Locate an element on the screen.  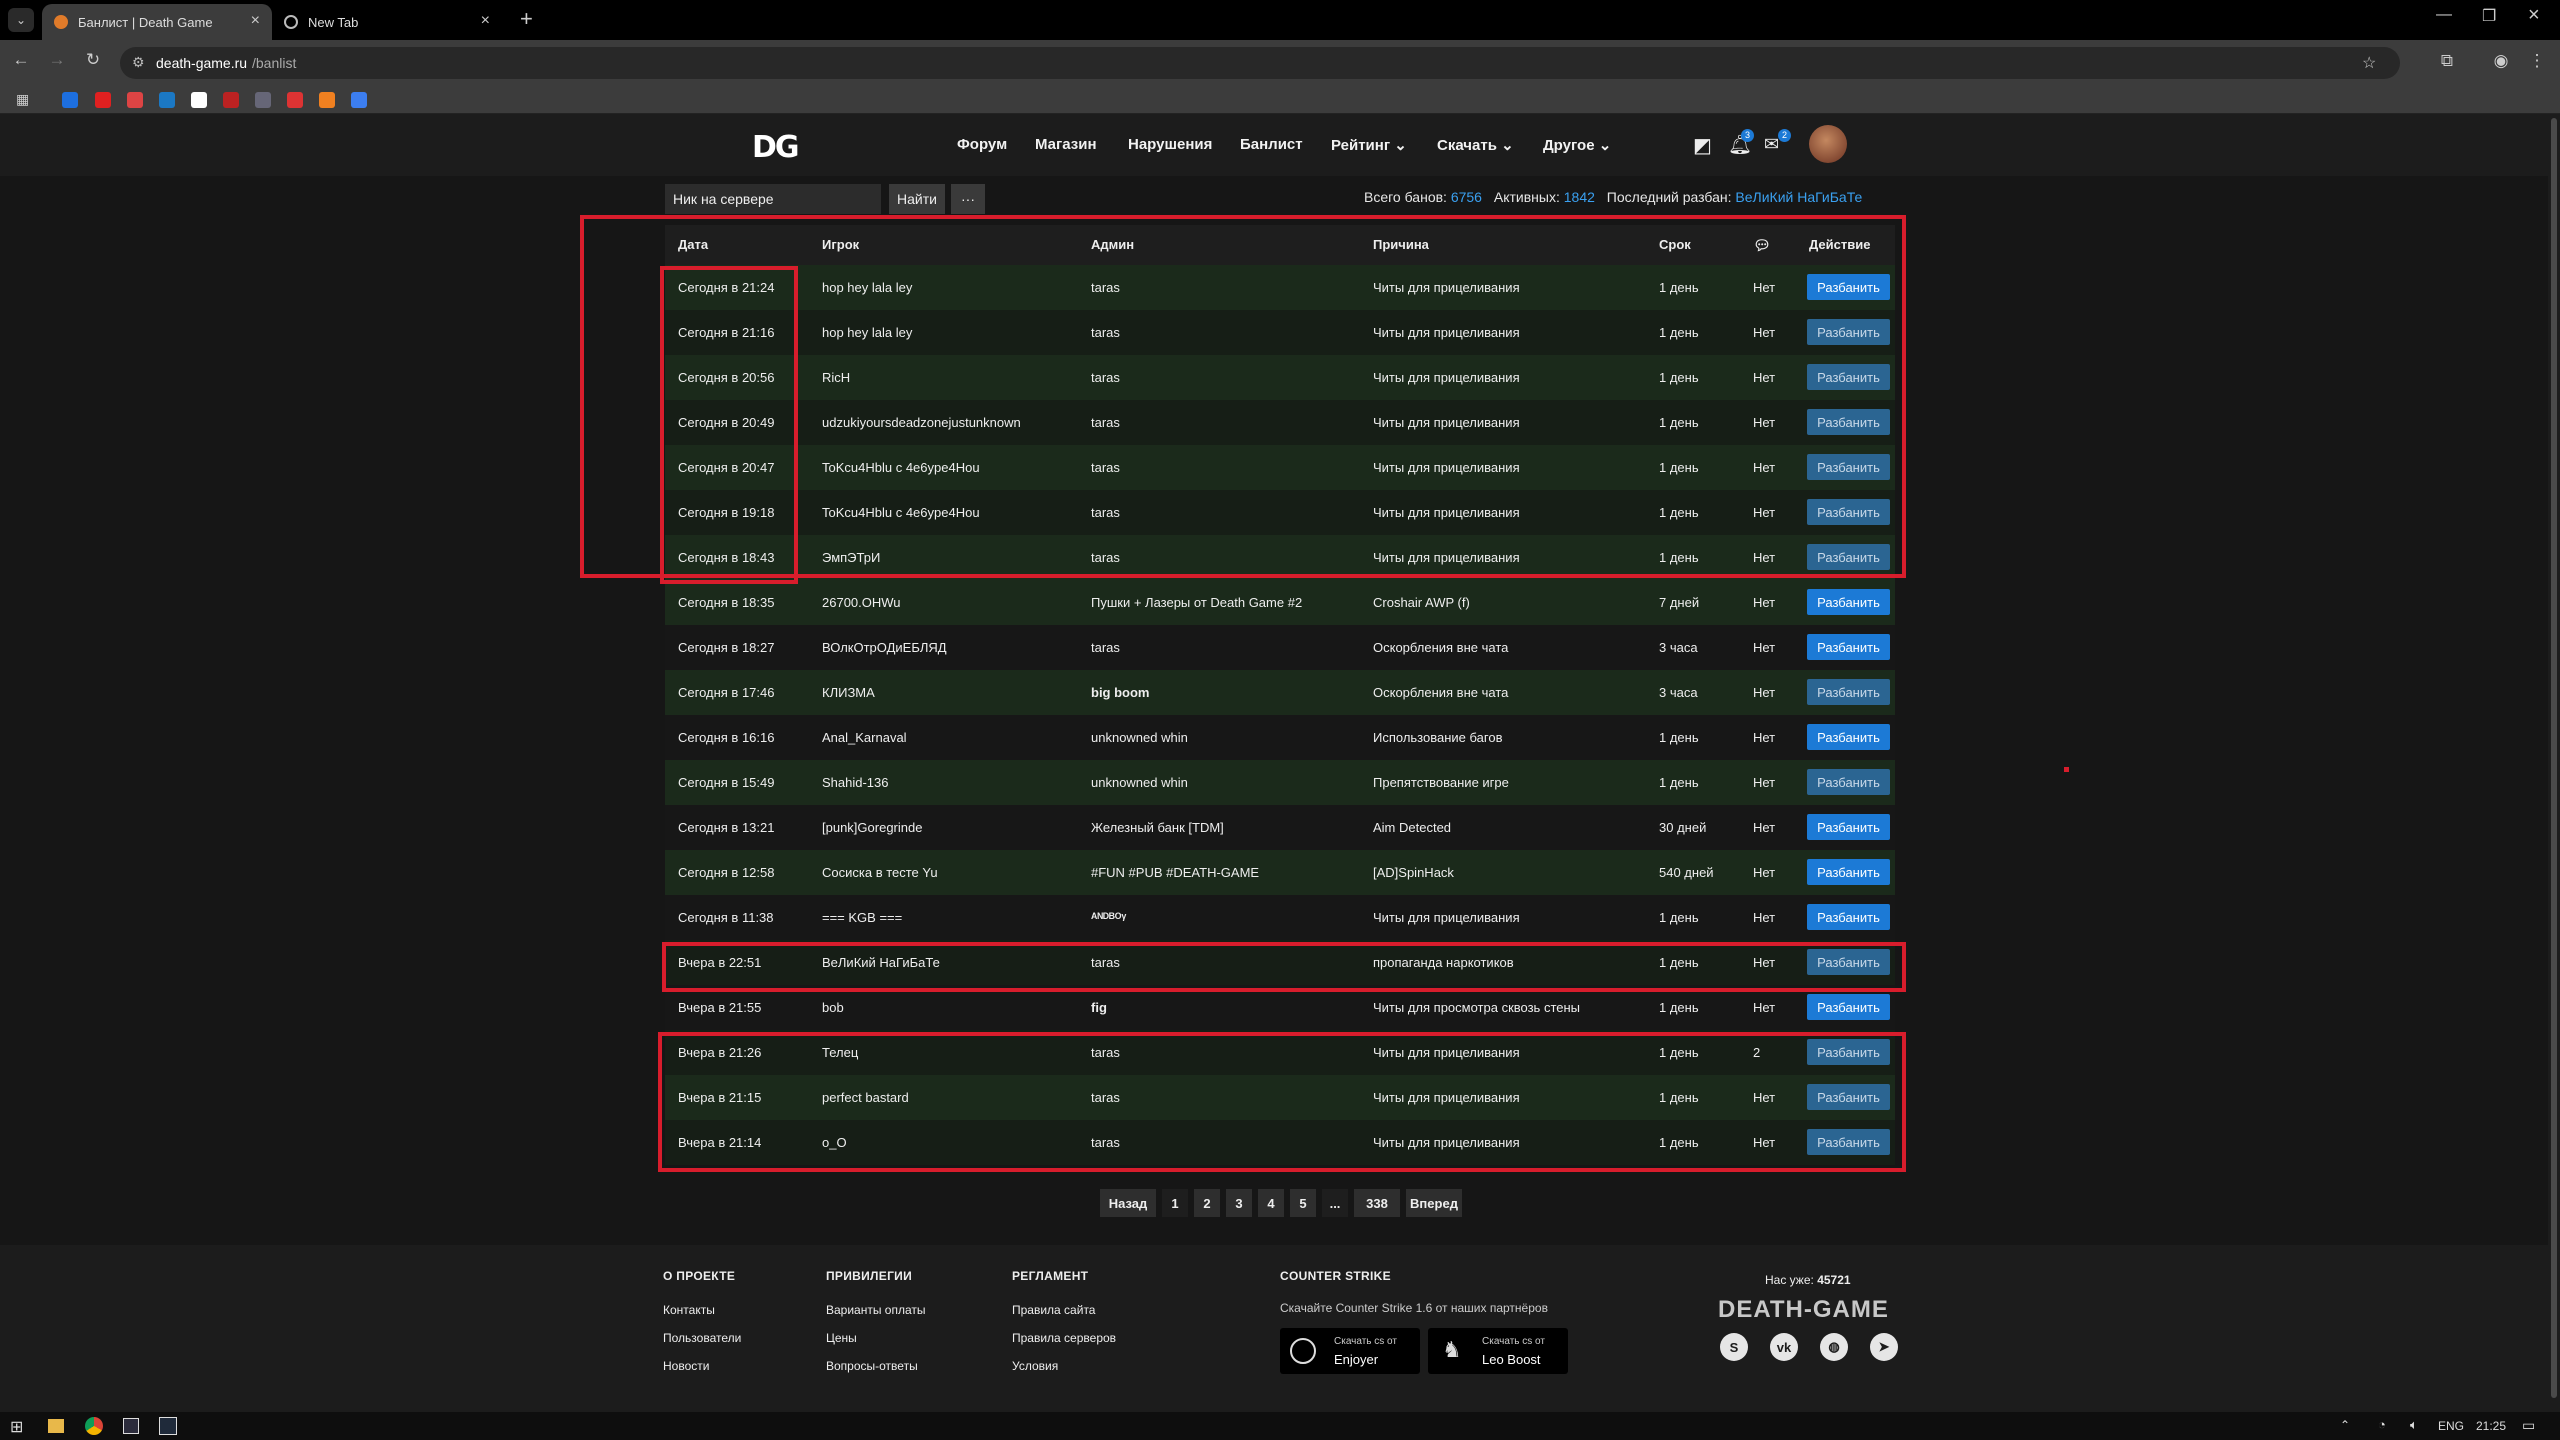
mail-icon: ✉ is located at coordinates (1771, 144).